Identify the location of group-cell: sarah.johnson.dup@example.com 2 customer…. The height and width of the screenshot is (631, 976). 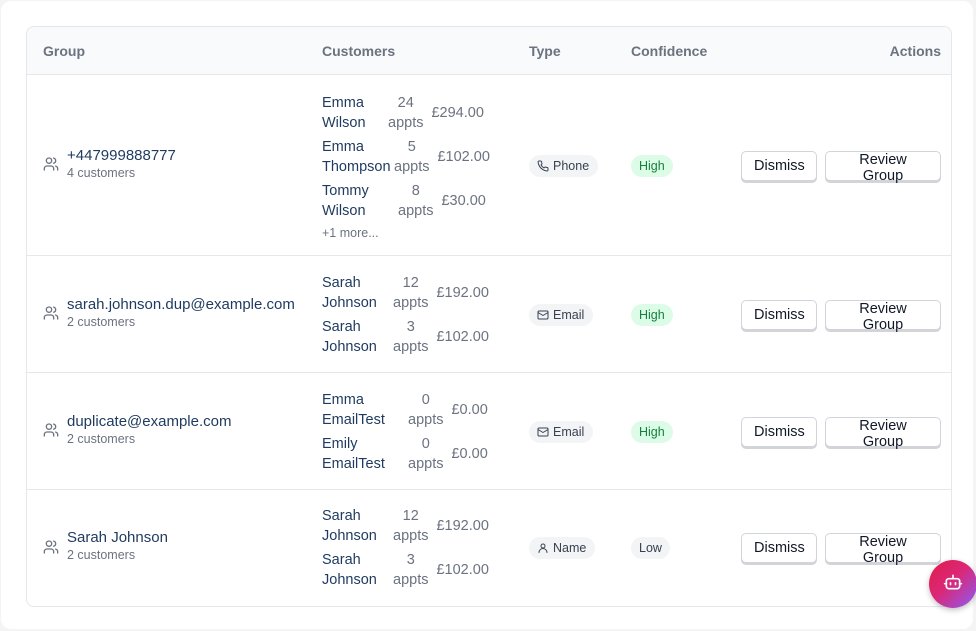
(169, 313).